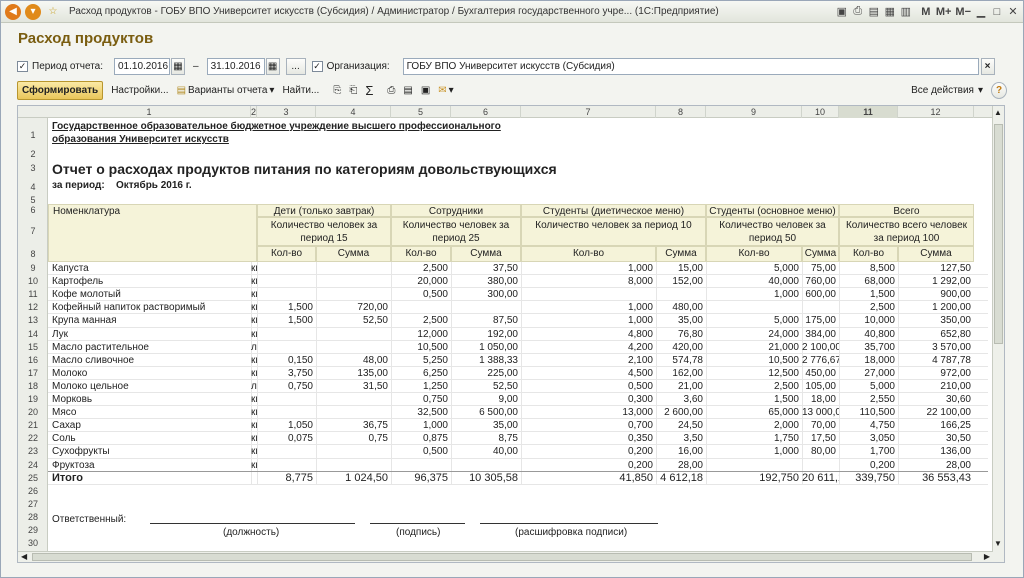  I want to click on row-header: 27, so click(33, 504).